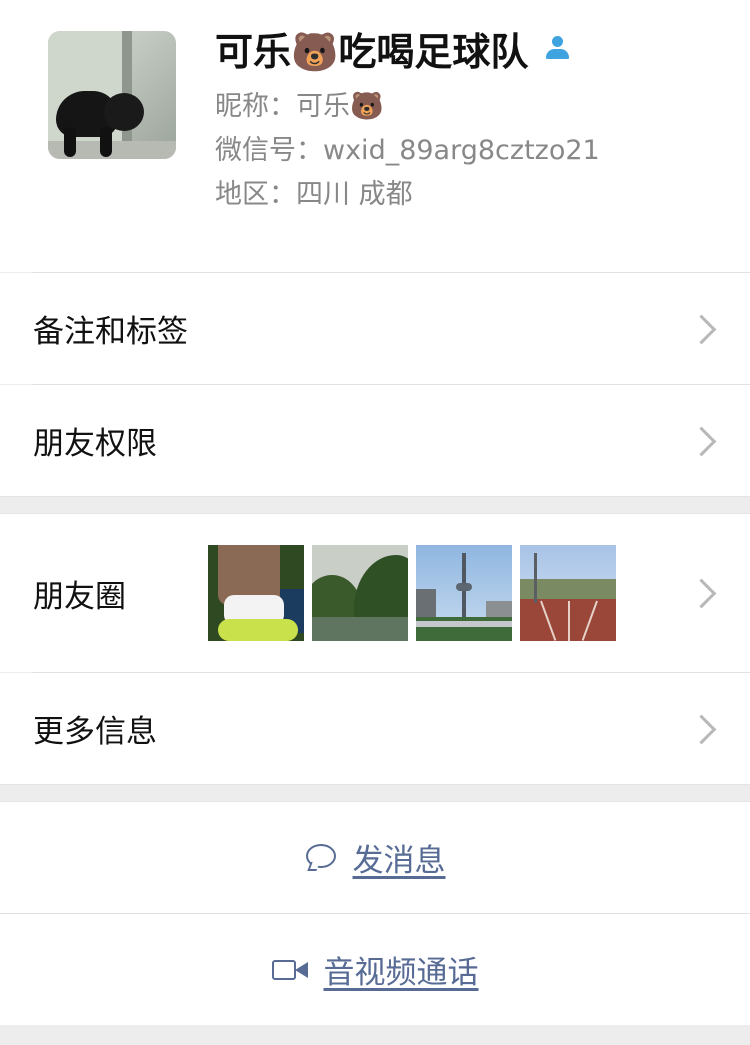 This screenshot has width=750, height=1045. I want to click on wechat-id-label: 微信号：, so click(269, 150).